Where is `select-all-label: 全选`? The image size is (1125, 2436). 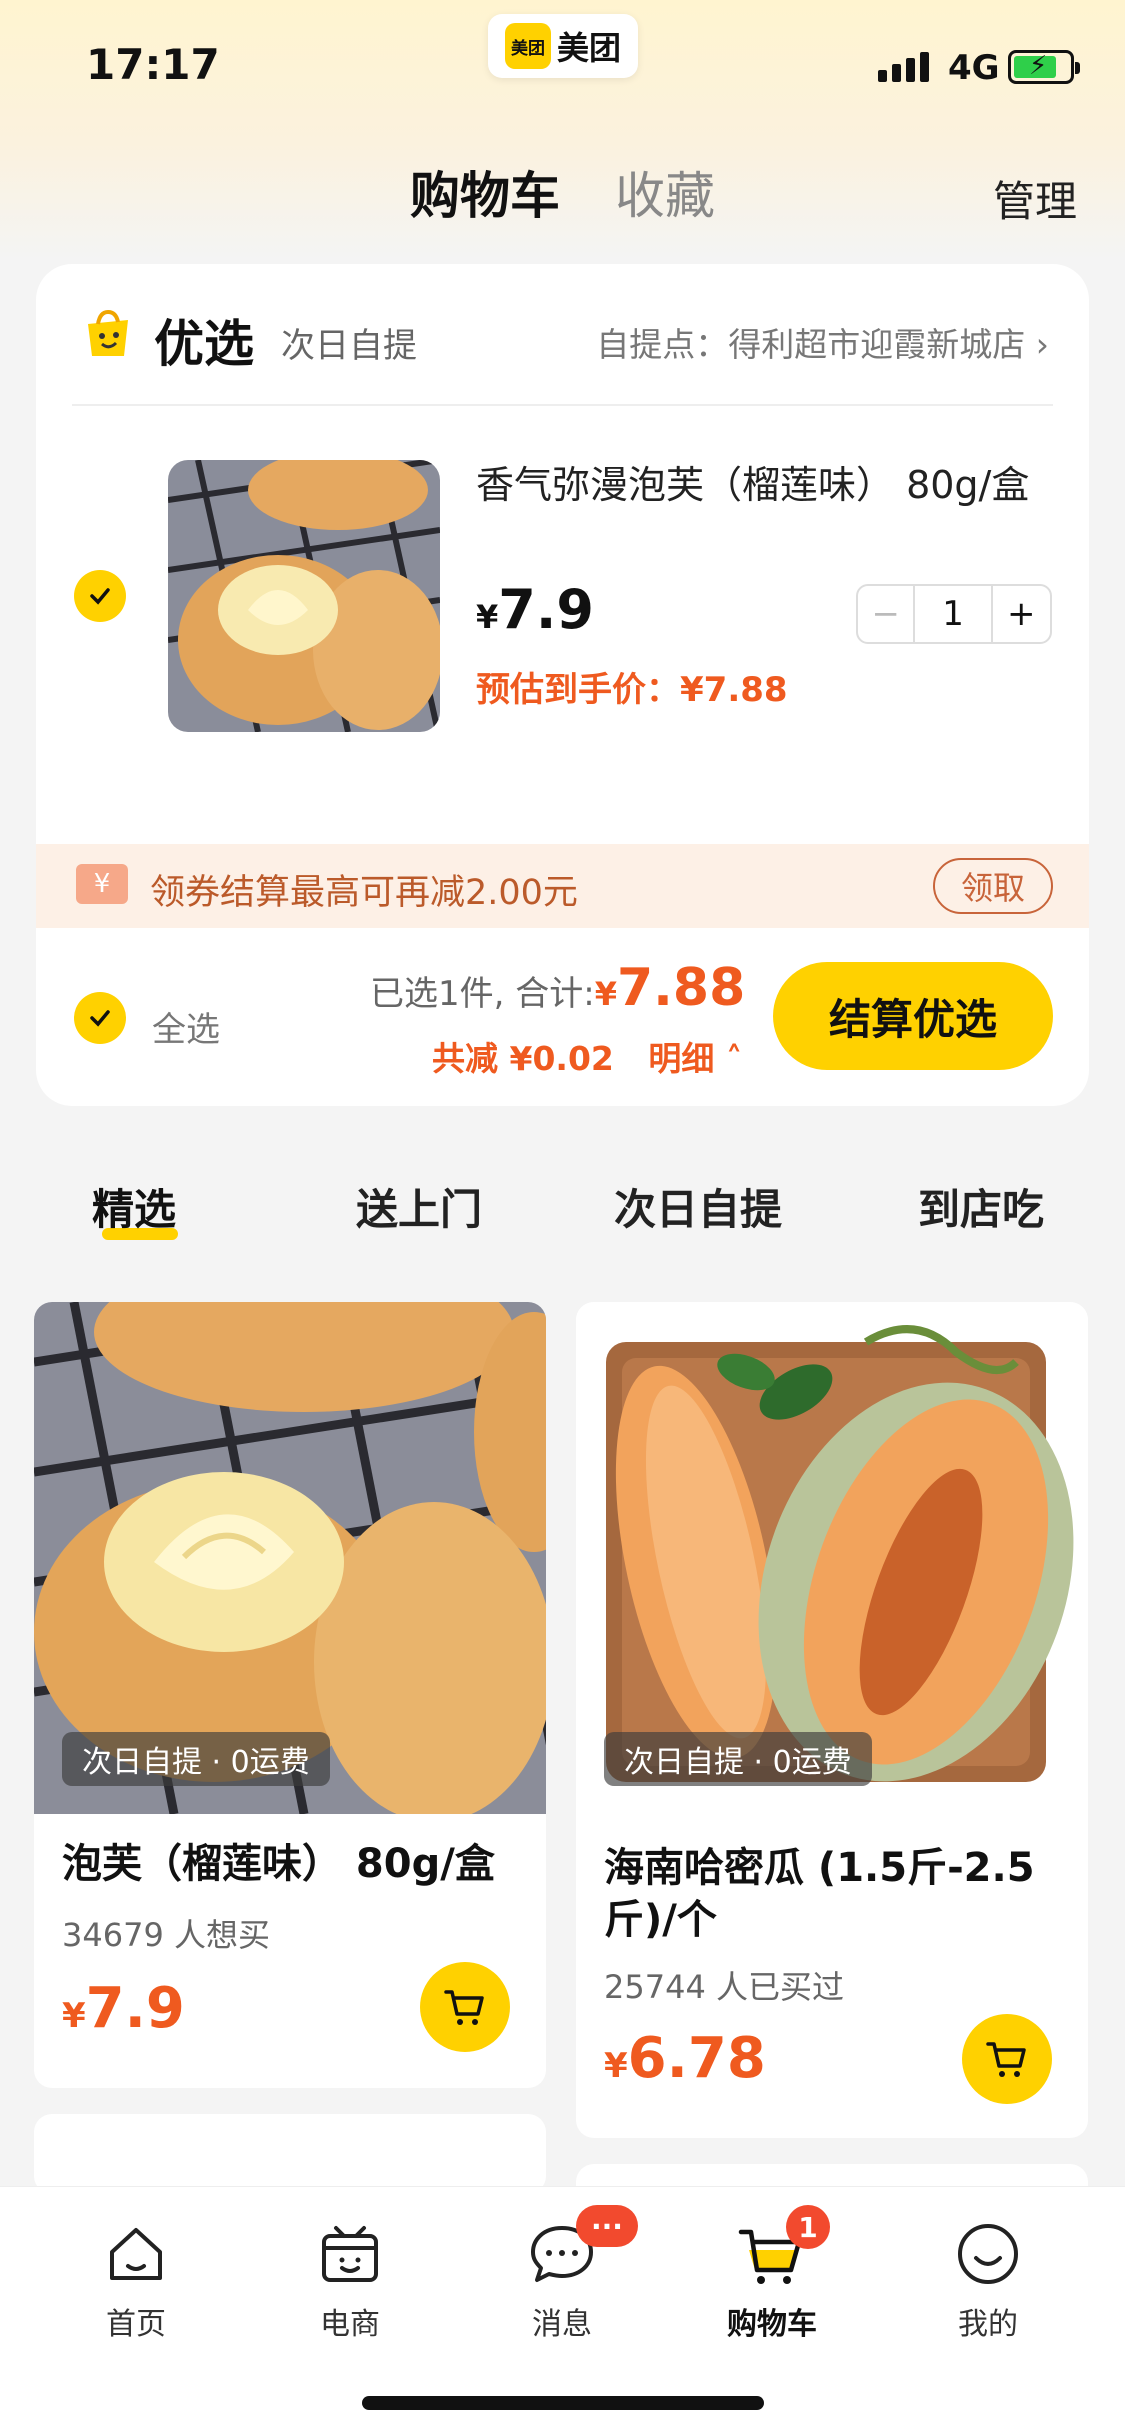
select-all-label: 全选 is located at coordinates (186, 1026).